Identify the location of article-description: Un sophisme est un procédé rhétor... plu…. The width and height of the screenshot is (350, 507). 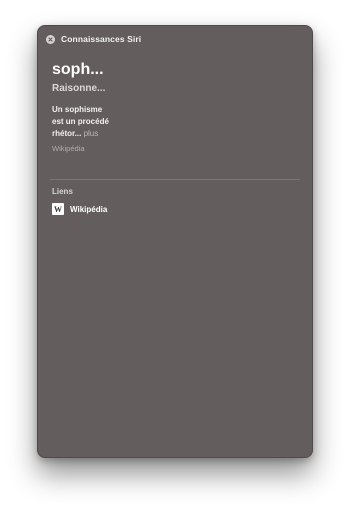
(82, 122).